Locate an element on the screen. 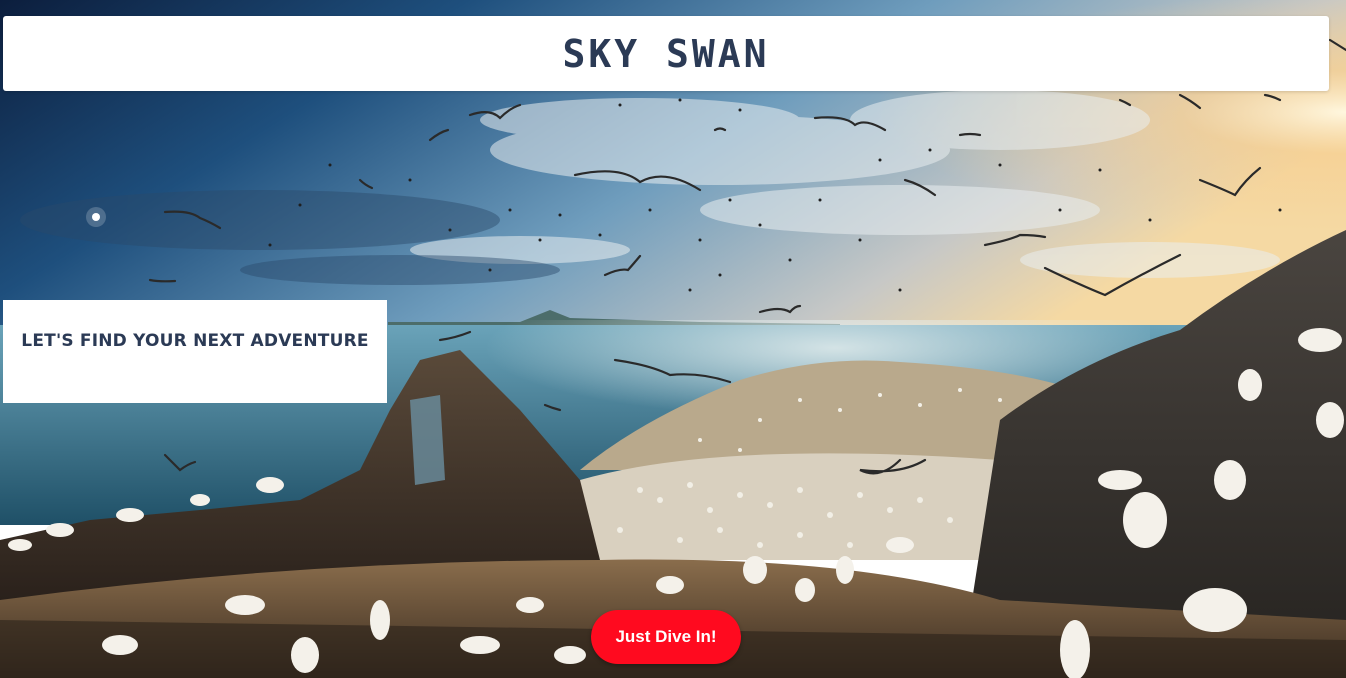 The image size is (1346, 678). tagline-panel: LET'S FIND YOUR NEXT ADVENTURE is located at coordinates (195, 351).